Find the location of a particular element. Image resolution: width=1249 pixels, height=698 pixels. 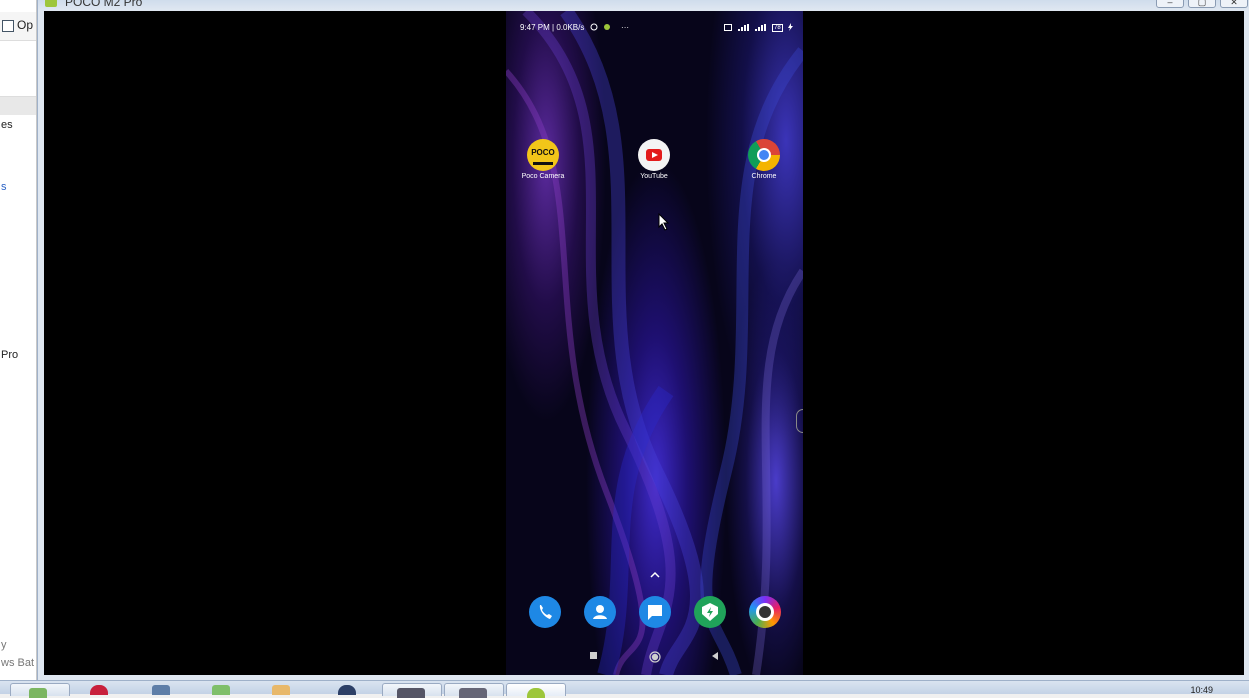

taskbar-opera-icon is located at coordinates (99, 690).